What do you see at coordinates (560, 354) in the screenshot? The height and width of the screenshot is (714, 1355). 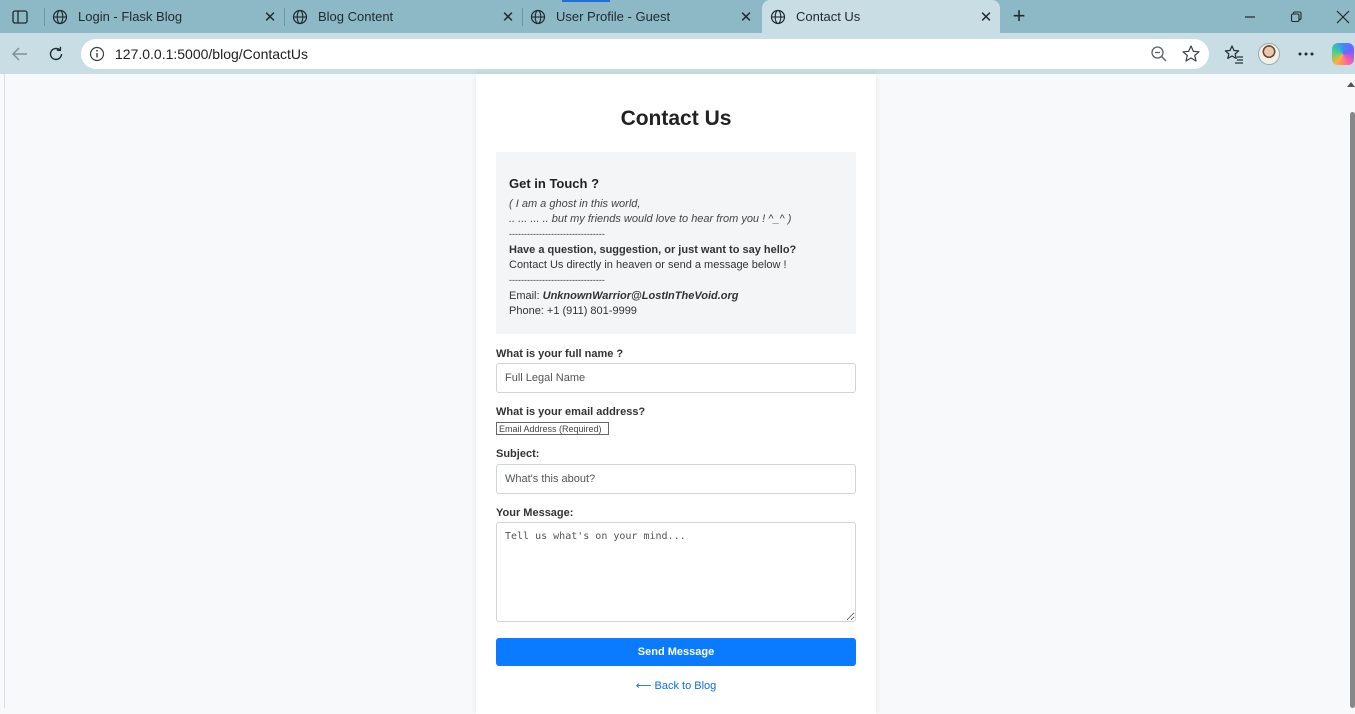 I see `name-label: What is your full name ?` at bounding box center [560, 354].